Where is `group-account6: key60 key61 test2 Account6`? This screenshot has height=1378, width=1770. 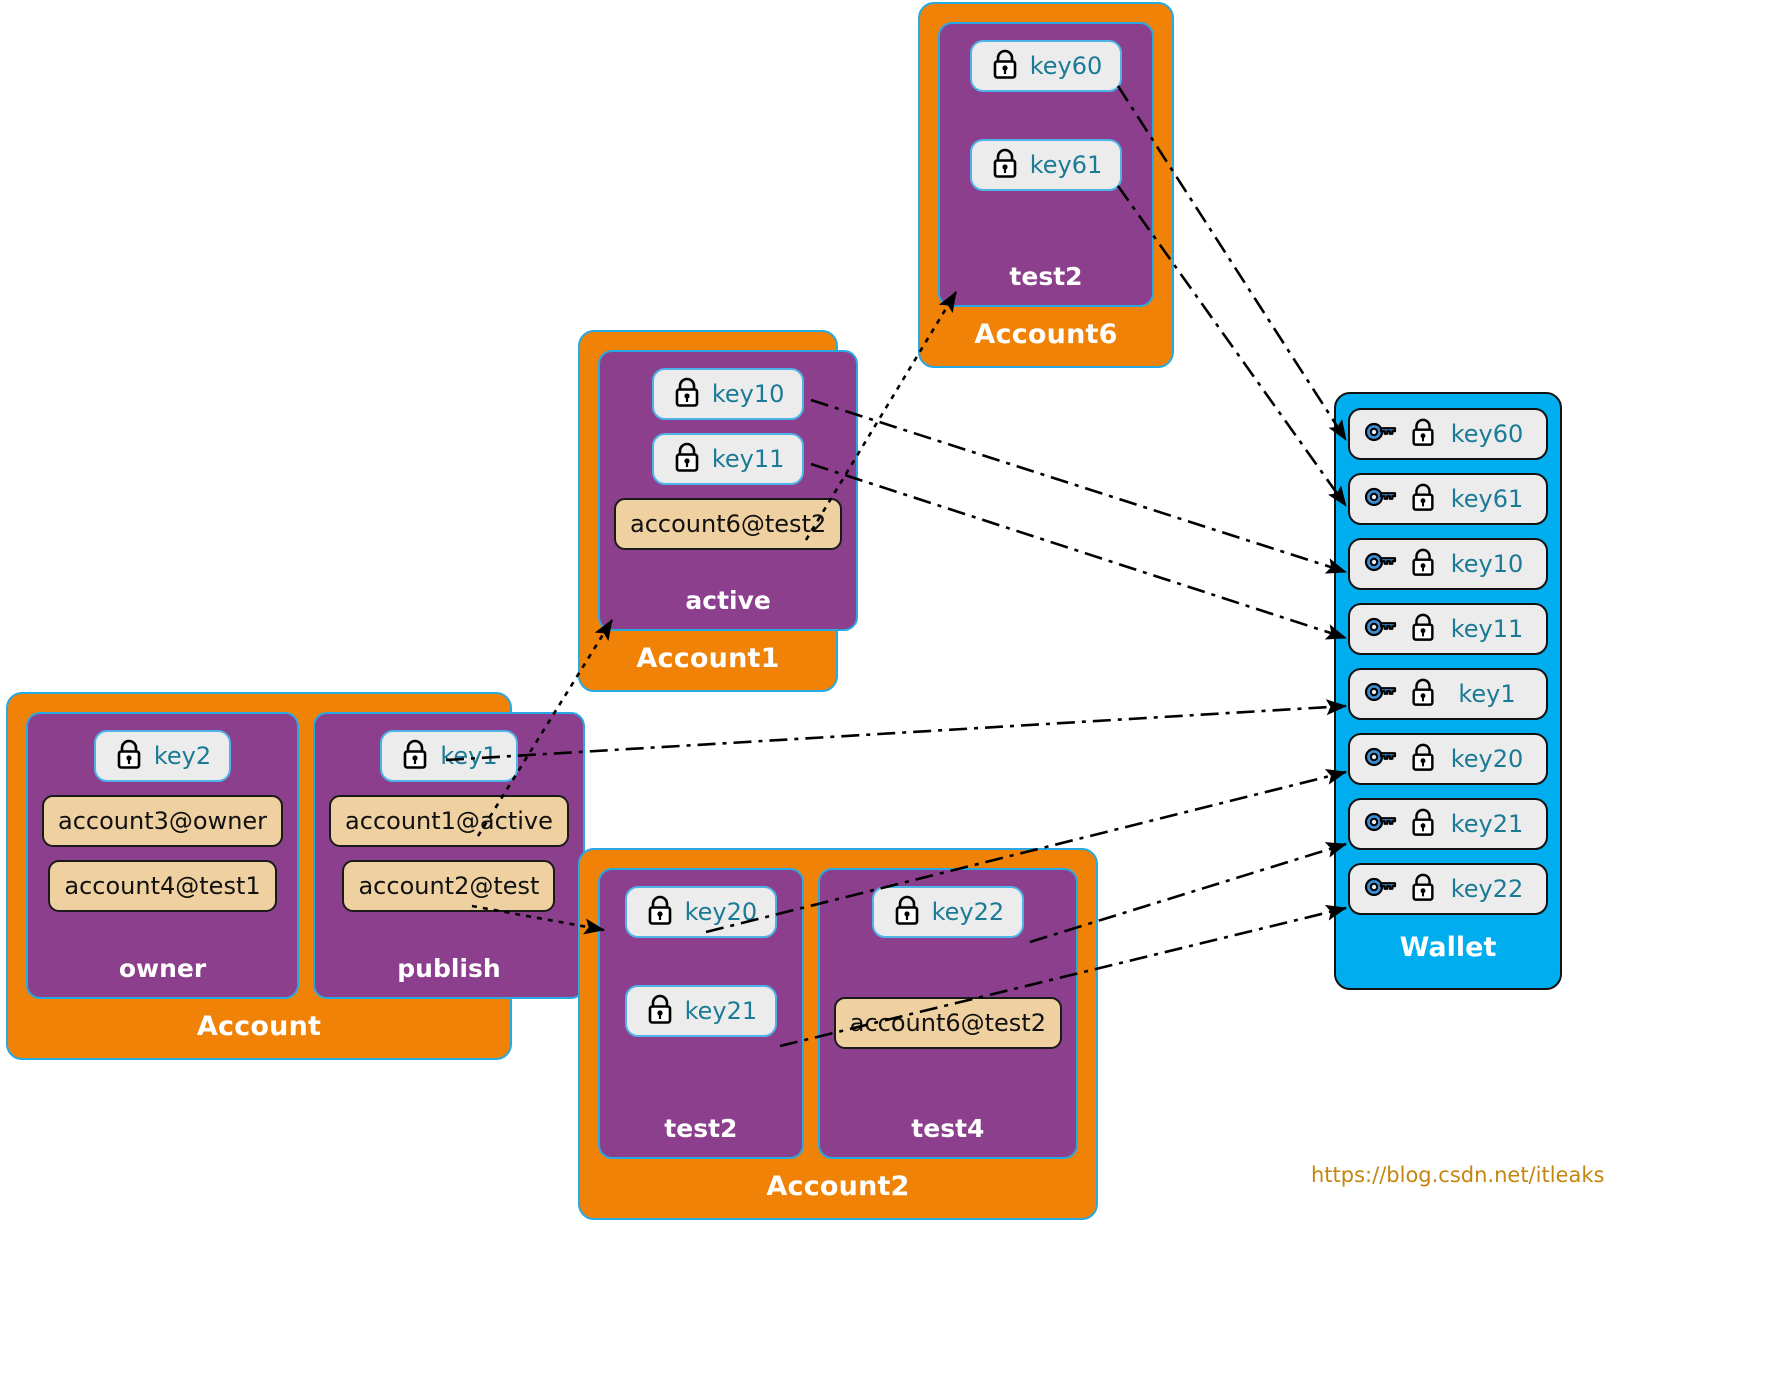 group-account6: key60 key61 test2 Account6 is located at coordinates (1046, 185).